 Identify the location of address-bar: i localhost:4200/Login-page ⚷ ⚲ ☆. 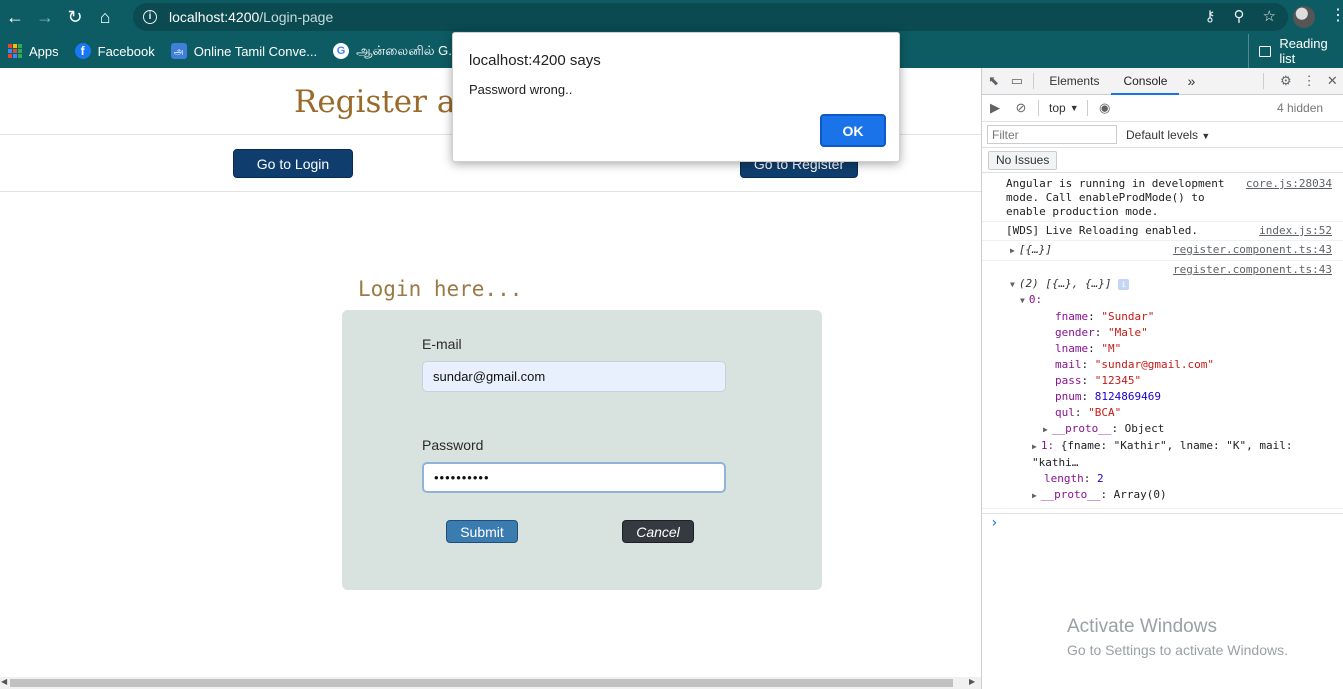
(710, 17).